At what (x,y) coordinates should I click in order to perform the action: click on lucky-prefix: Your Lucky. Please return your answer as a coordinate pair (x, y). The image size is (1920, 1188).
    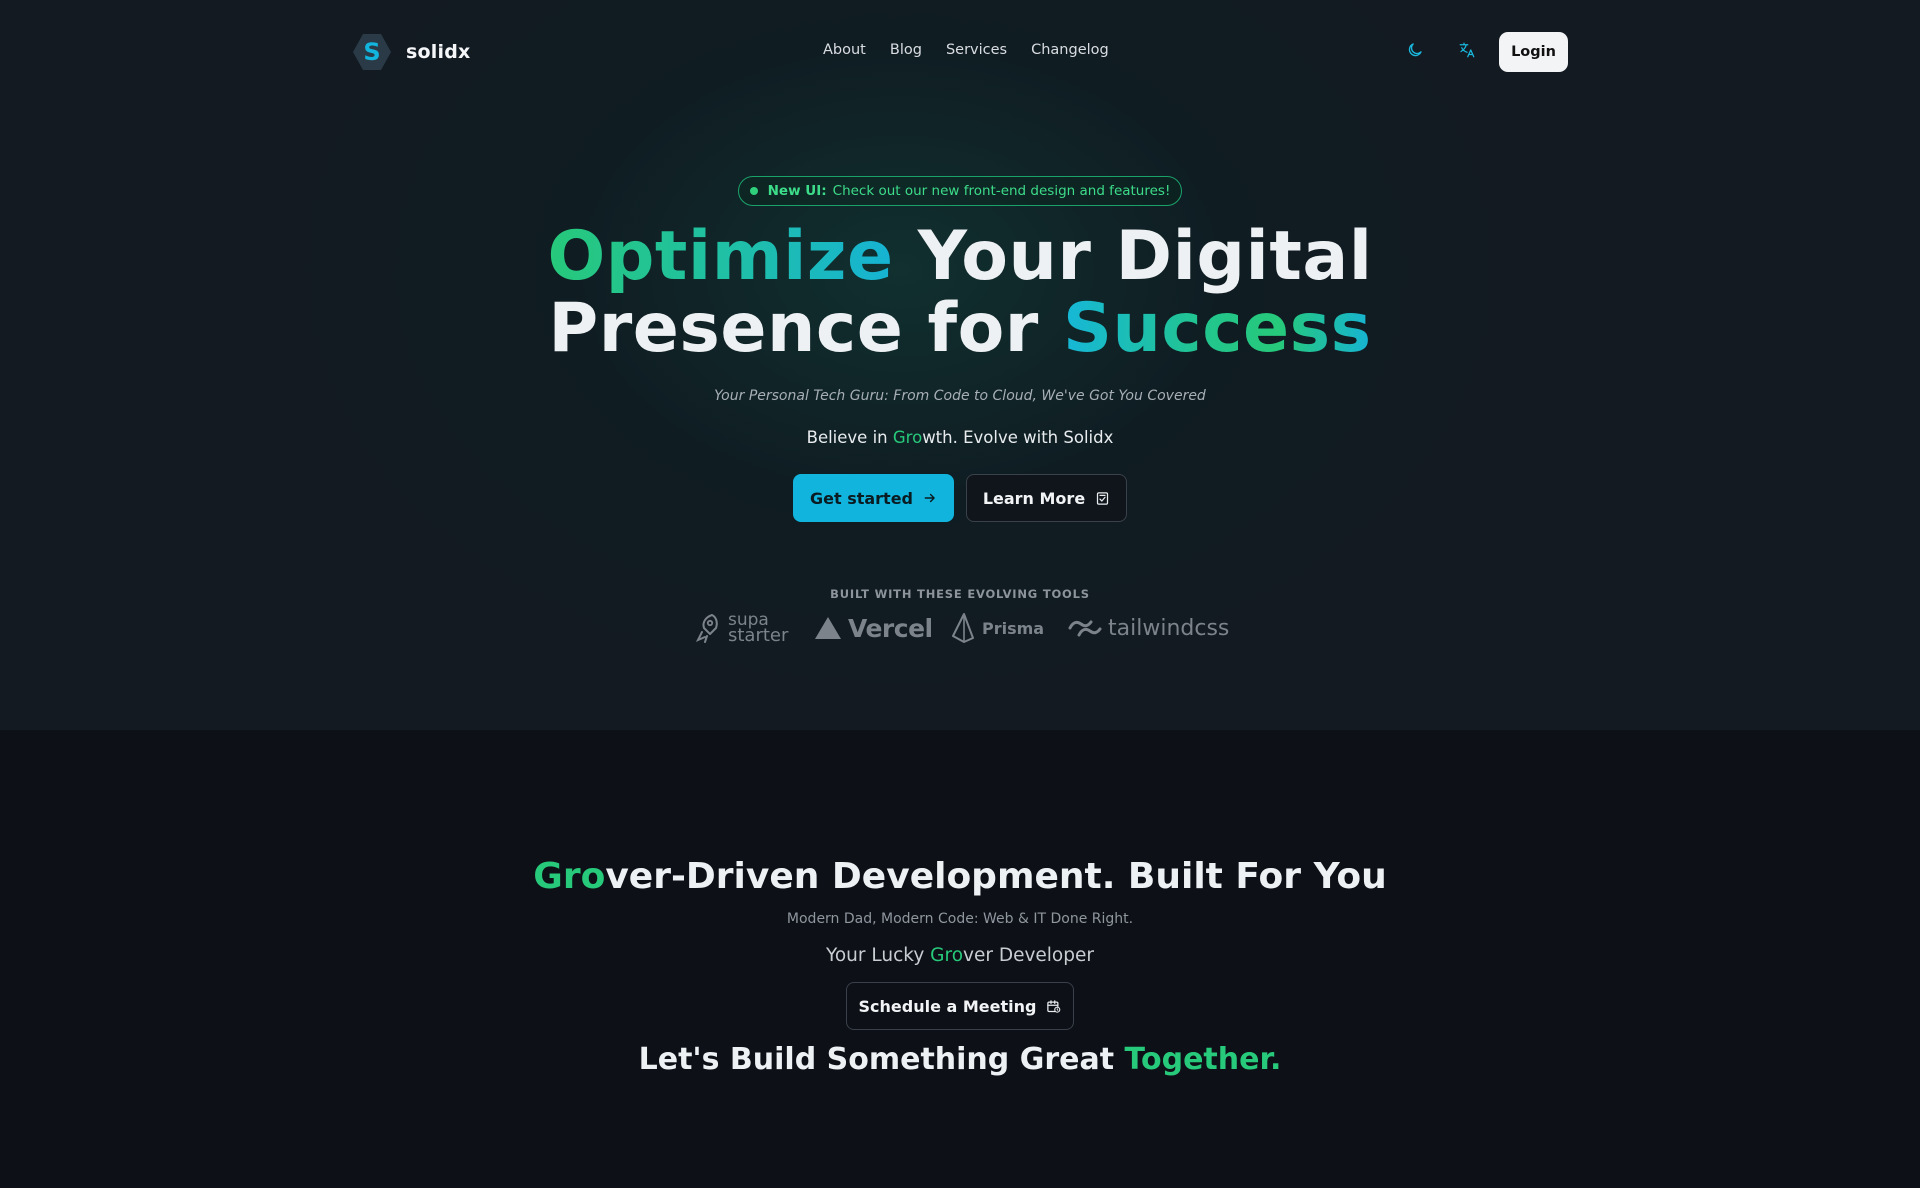
    Looking at the image, I should click on (878, 955).